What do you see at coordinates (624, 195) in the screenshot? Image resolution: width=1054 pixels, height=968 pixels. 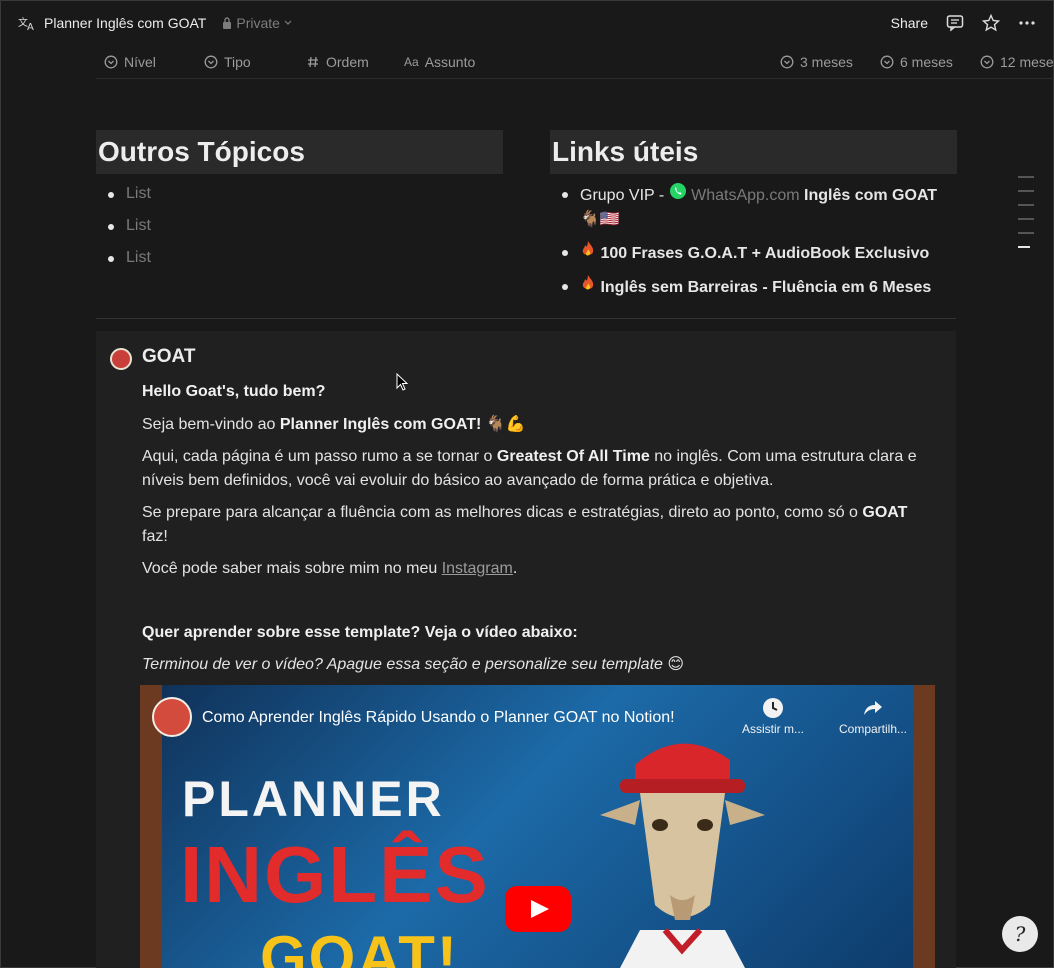 I see `link-prefix: Grupo VIP -` at bounding box center [624, 195].